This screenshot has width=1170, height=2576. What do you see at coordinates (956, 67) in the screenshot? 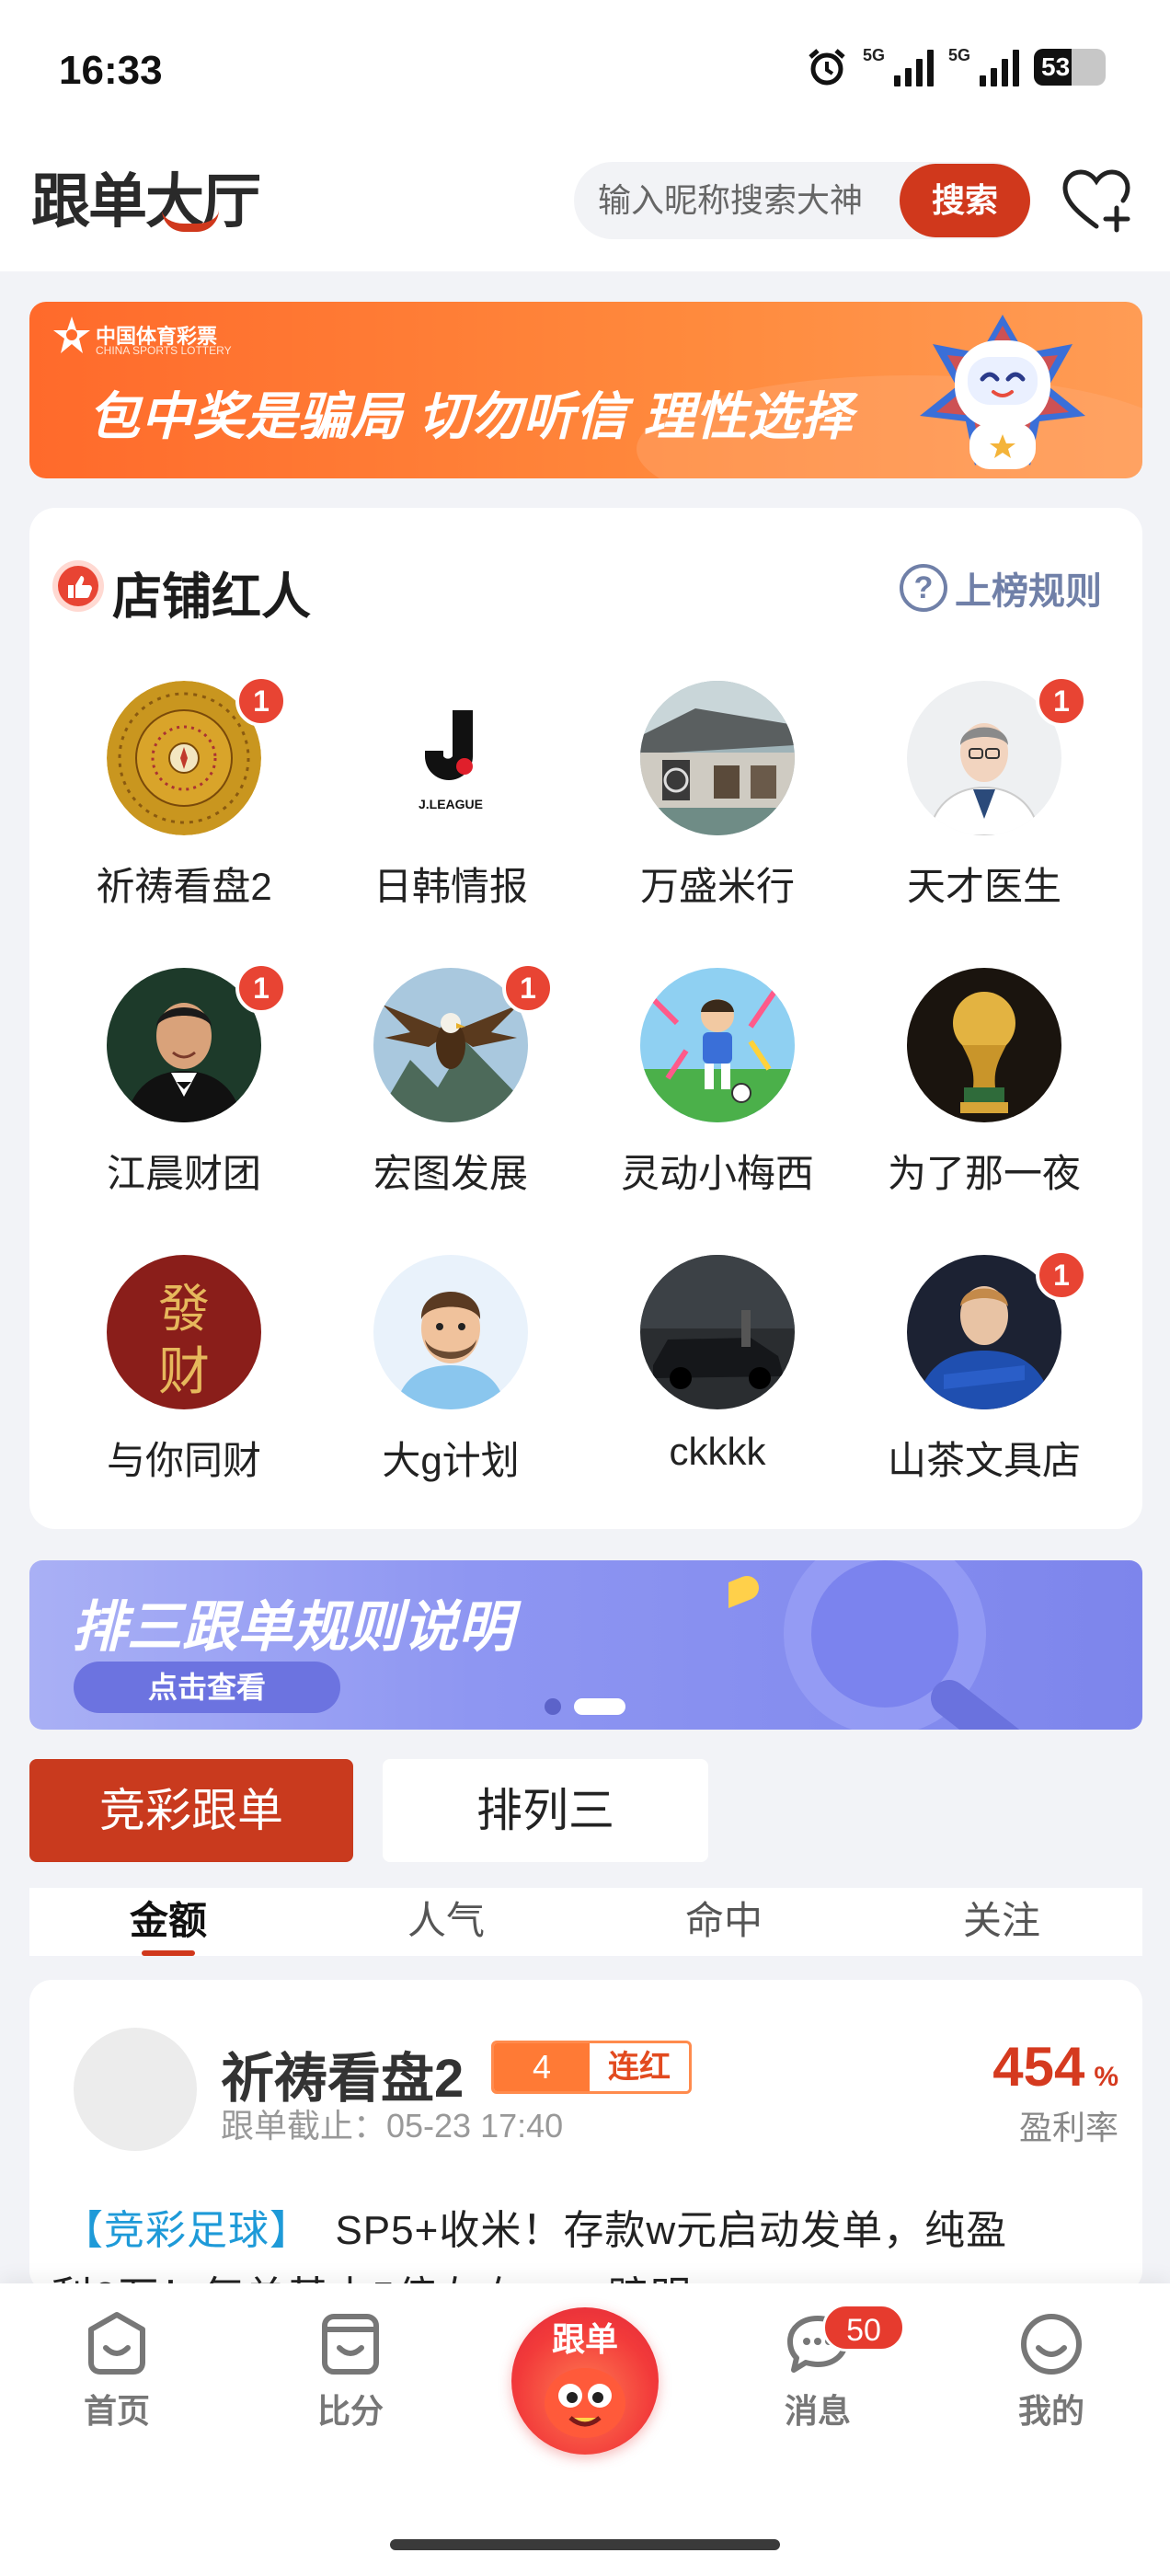
I see `status-icons: 5G 5G 53` at bounding box center [956, 67].